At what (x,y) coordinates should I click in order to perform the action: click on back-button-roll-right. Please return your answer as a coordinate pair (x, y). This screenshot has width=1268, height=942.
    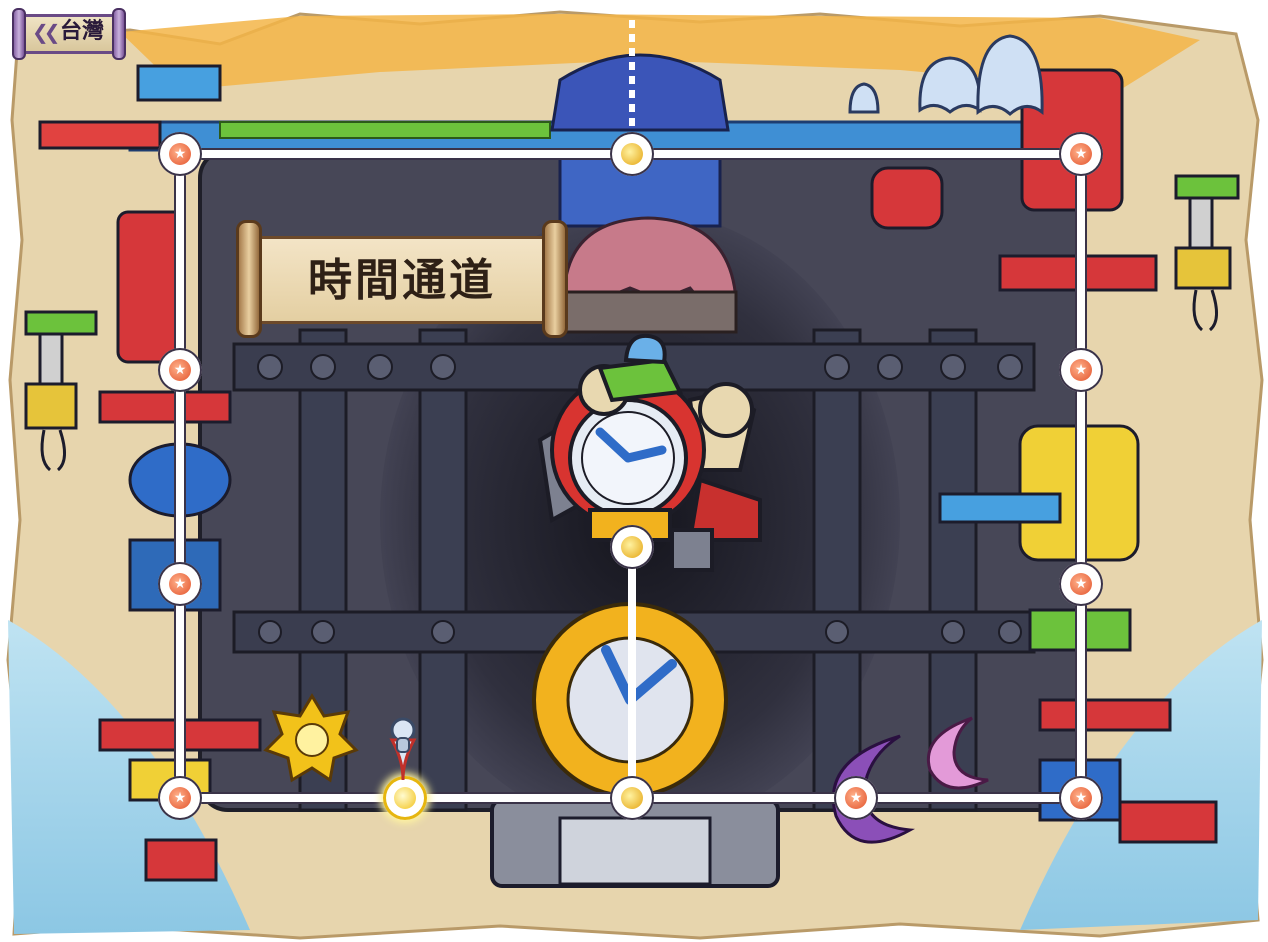
    Looking at the image, I should click on (119, 34).